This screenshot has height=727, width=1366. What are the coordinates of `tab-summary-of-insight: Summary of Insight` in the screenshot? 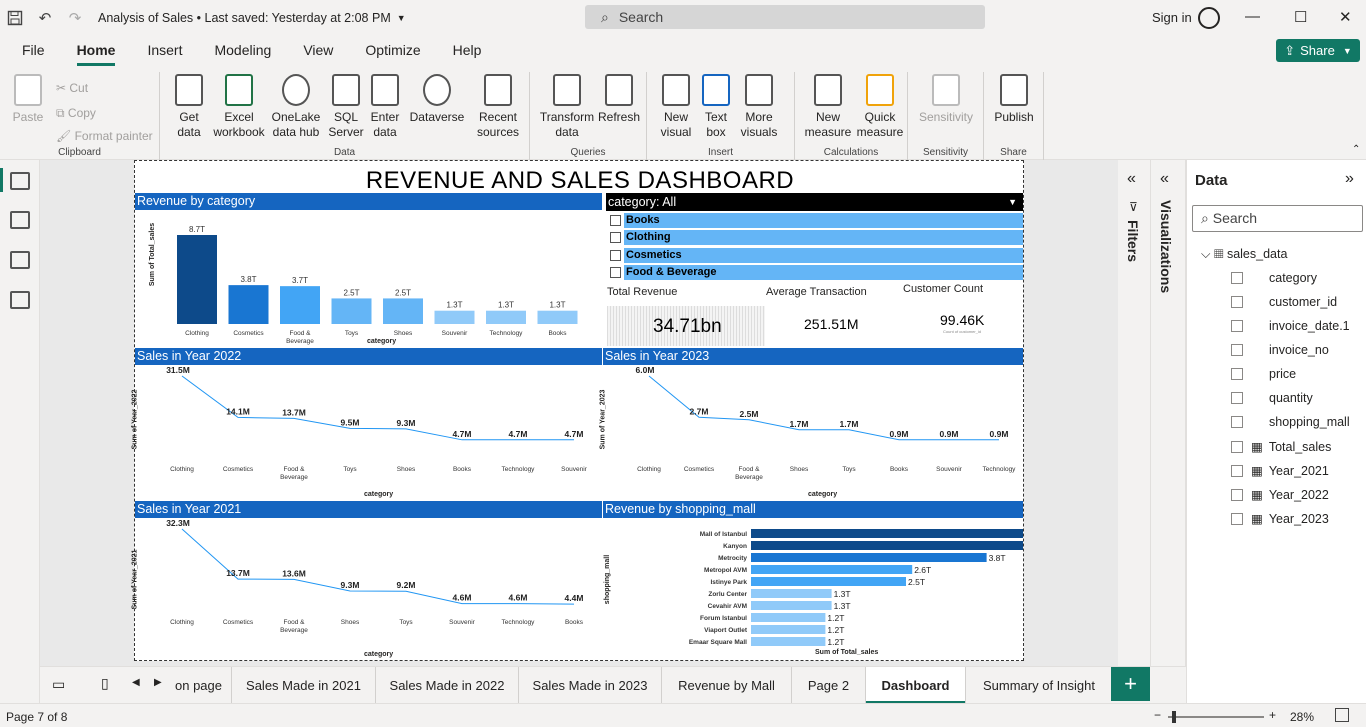 It's located at (1039, 685).